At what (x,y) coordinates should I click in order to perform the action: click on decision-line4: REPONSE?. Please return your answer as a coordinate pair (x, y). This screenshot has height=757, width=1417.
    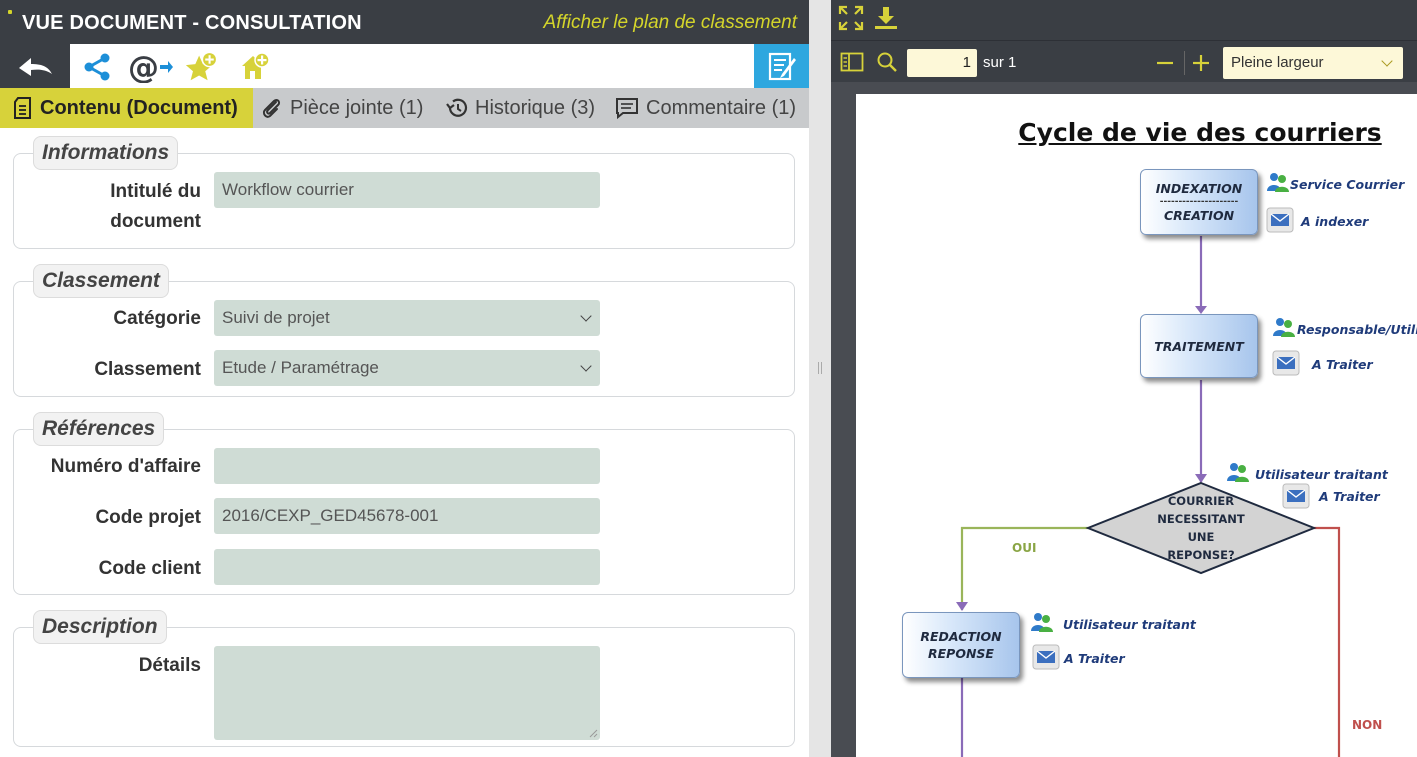
    Looking at the image, I should click on (1201, 555).